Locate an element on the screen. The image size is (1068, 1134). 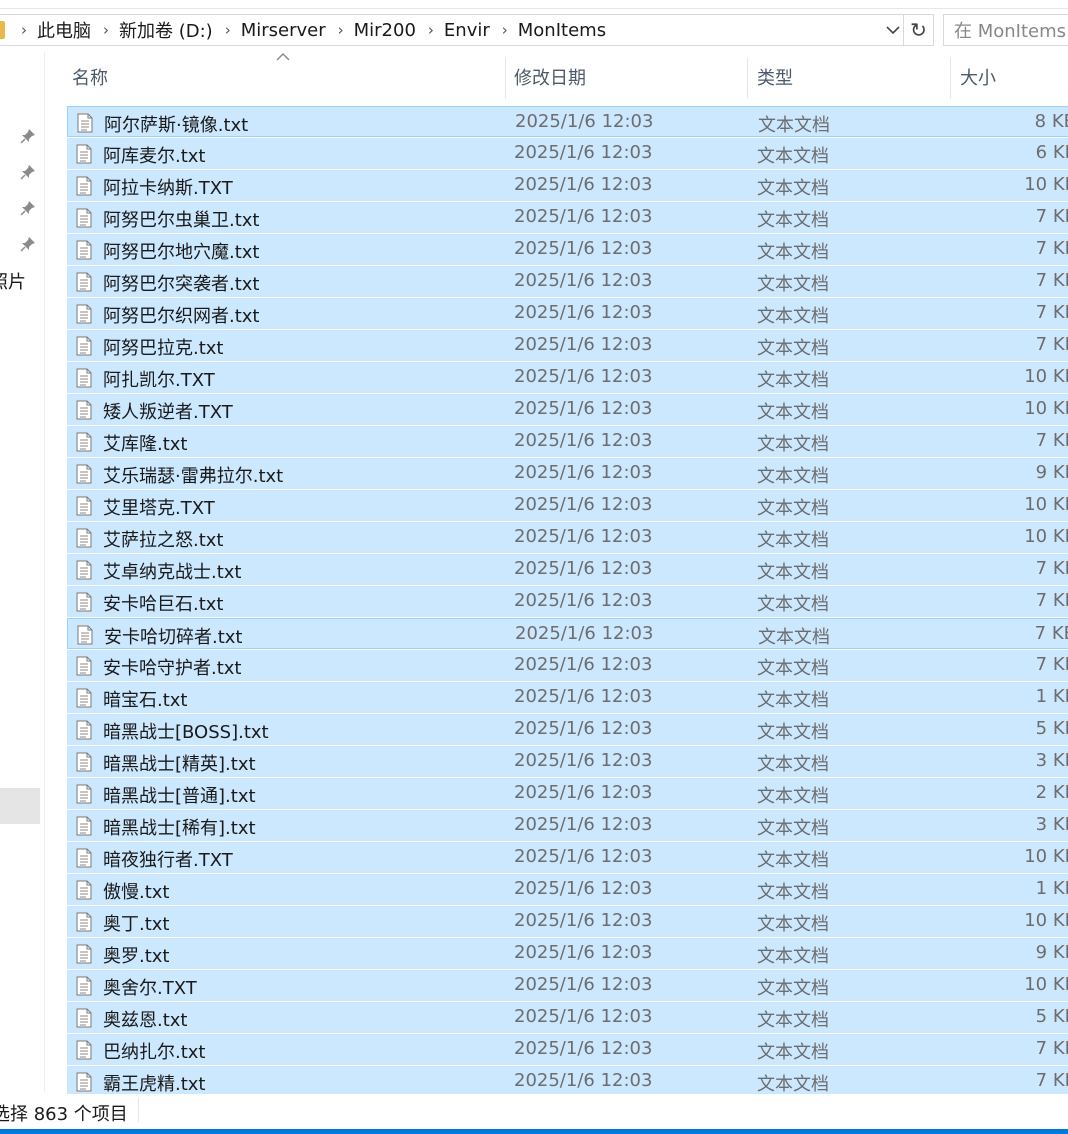
file-name: 奥舍尔.TXT is located at coordinates (150, 987).